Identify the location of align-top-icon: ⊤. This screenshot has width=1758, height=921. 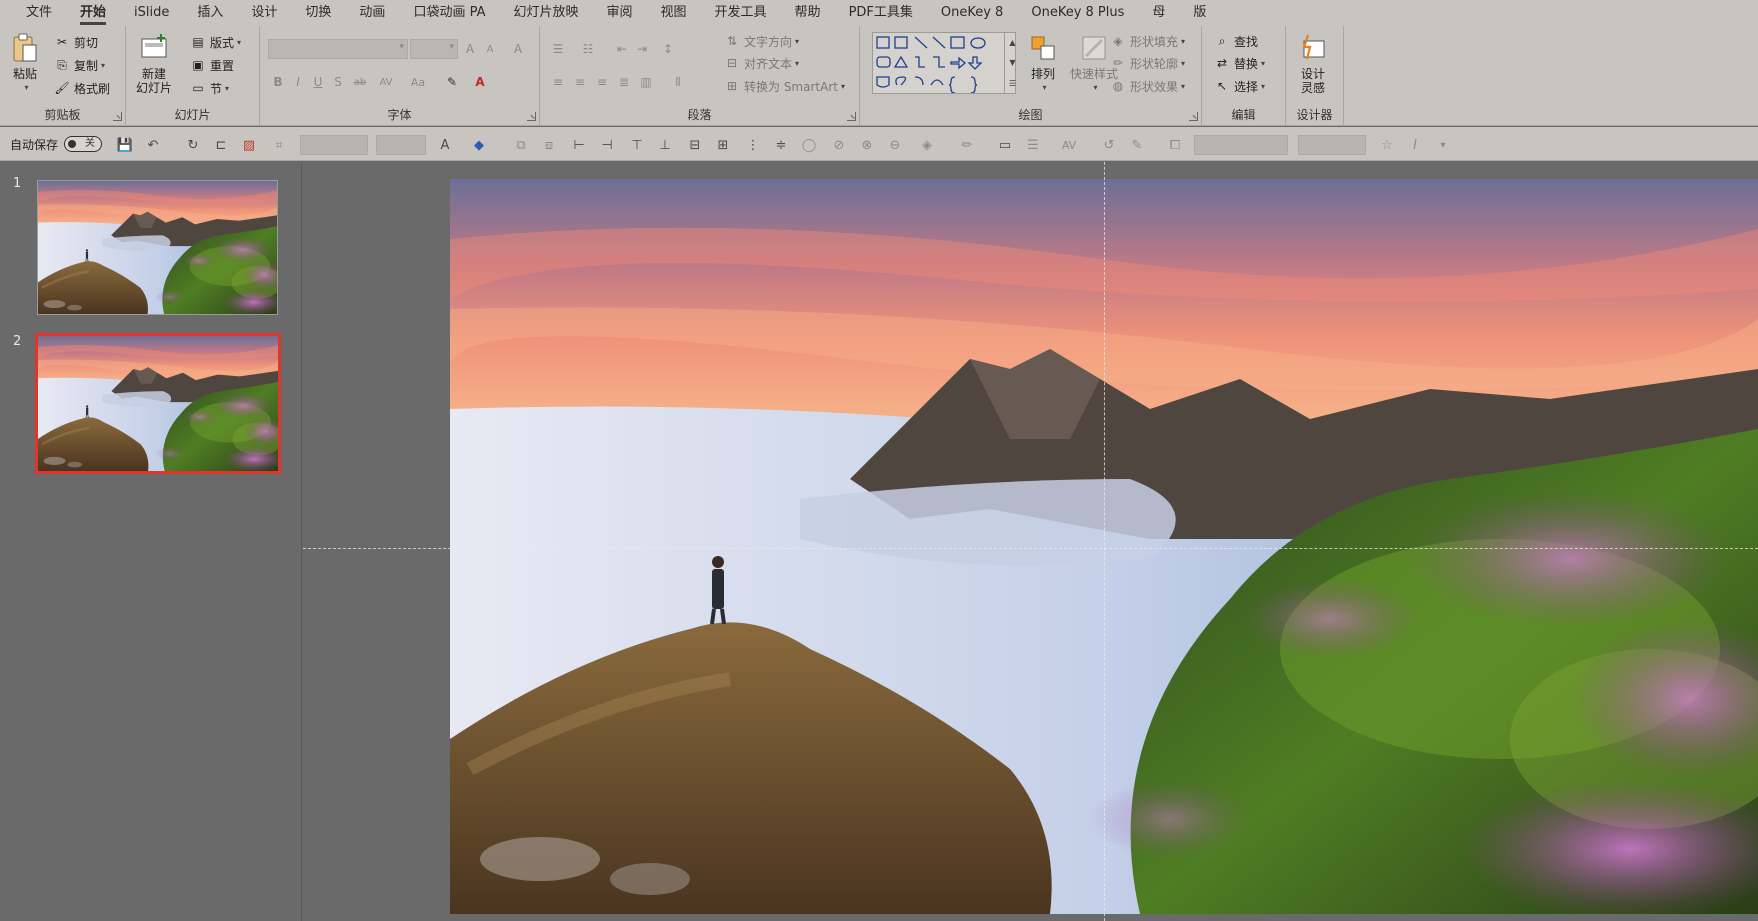
(637, 145).